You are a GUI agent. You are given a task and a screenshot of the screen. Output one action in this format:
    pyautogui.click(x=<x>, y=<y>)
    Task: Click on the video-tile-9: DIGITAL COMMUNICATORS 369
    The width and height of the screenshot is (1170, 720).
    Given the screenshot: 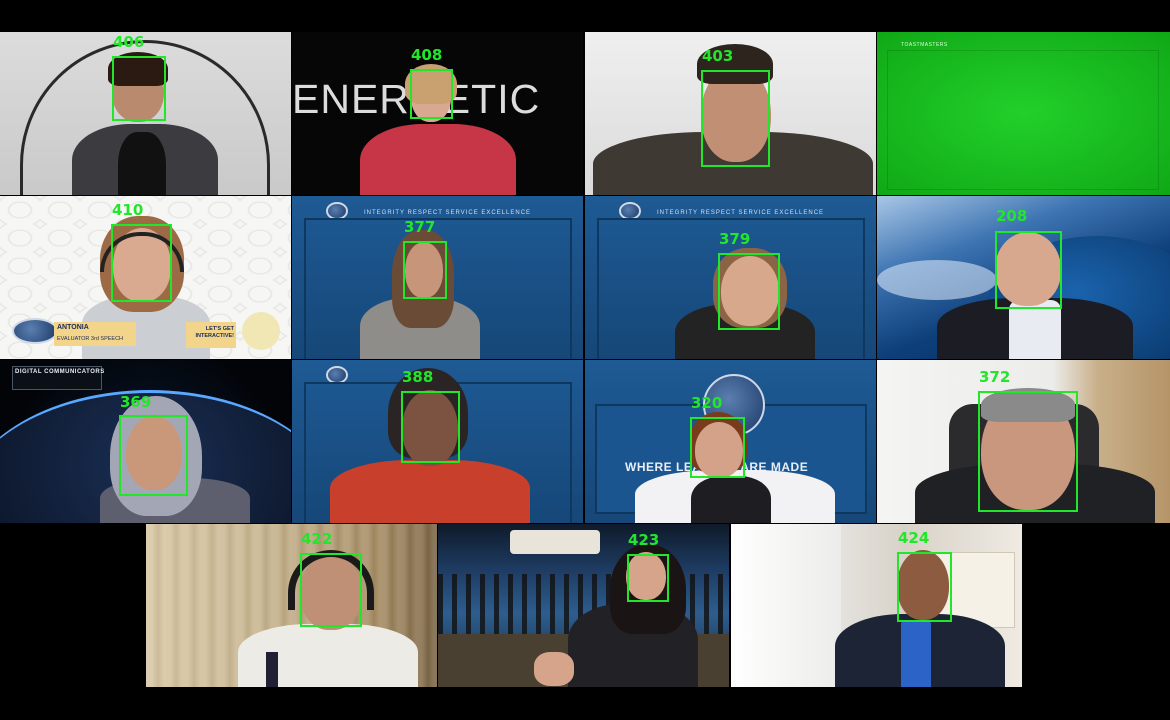 What is the action you would take?
    pyautogui.click(x=145, y=441)
    